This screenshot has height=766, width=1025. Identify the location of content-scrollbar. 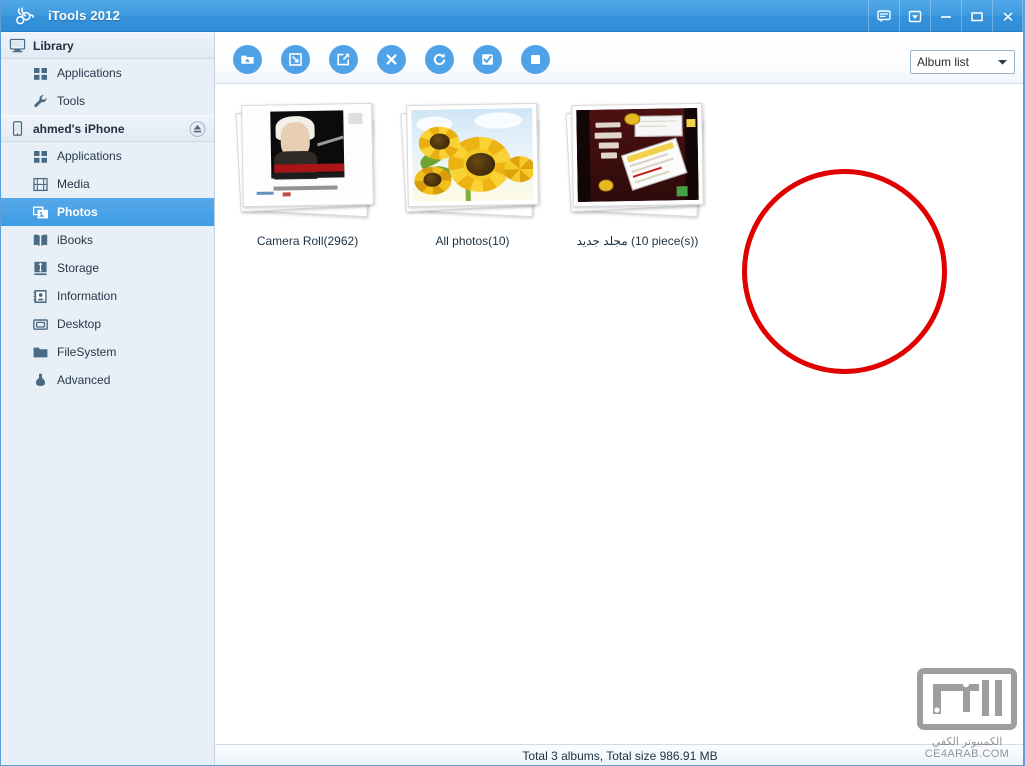
(1020, 414).